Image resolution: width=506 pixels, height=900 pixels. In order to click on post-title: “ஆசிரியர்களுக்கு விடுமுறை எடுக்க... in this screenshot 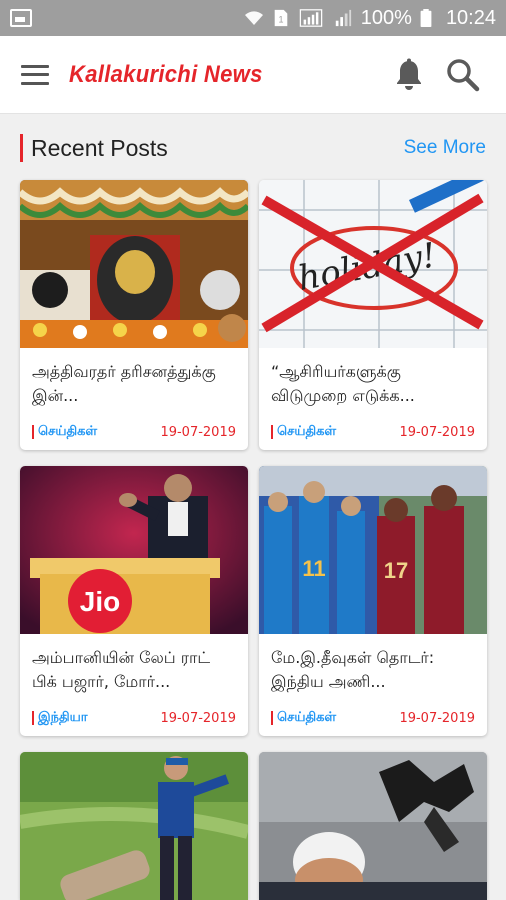, I will do `click(373, 381)`.